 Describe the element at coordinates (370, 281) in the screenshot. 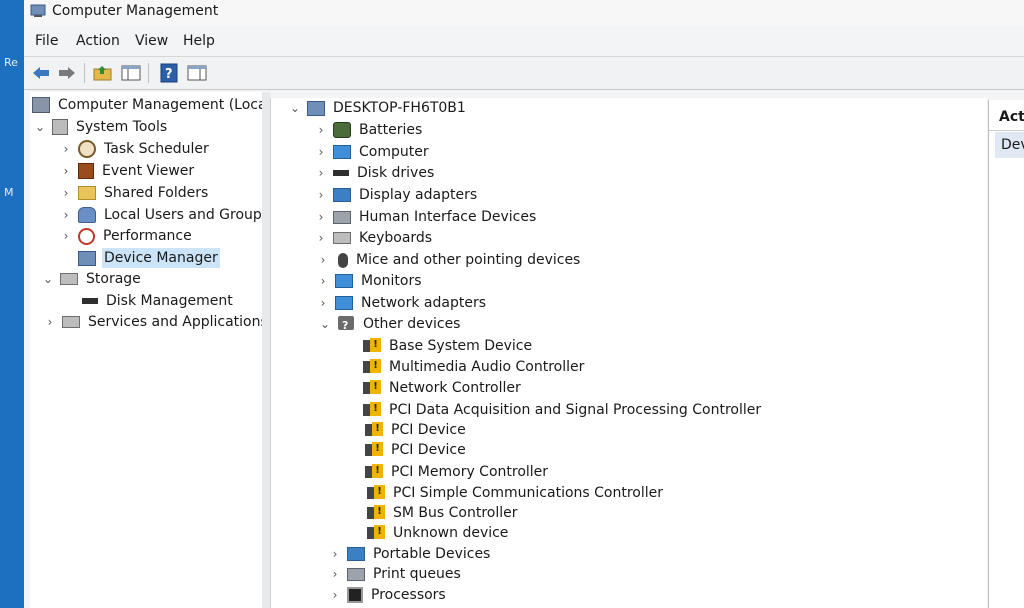

I see `device-category-monitors: › Monitors` at that location.